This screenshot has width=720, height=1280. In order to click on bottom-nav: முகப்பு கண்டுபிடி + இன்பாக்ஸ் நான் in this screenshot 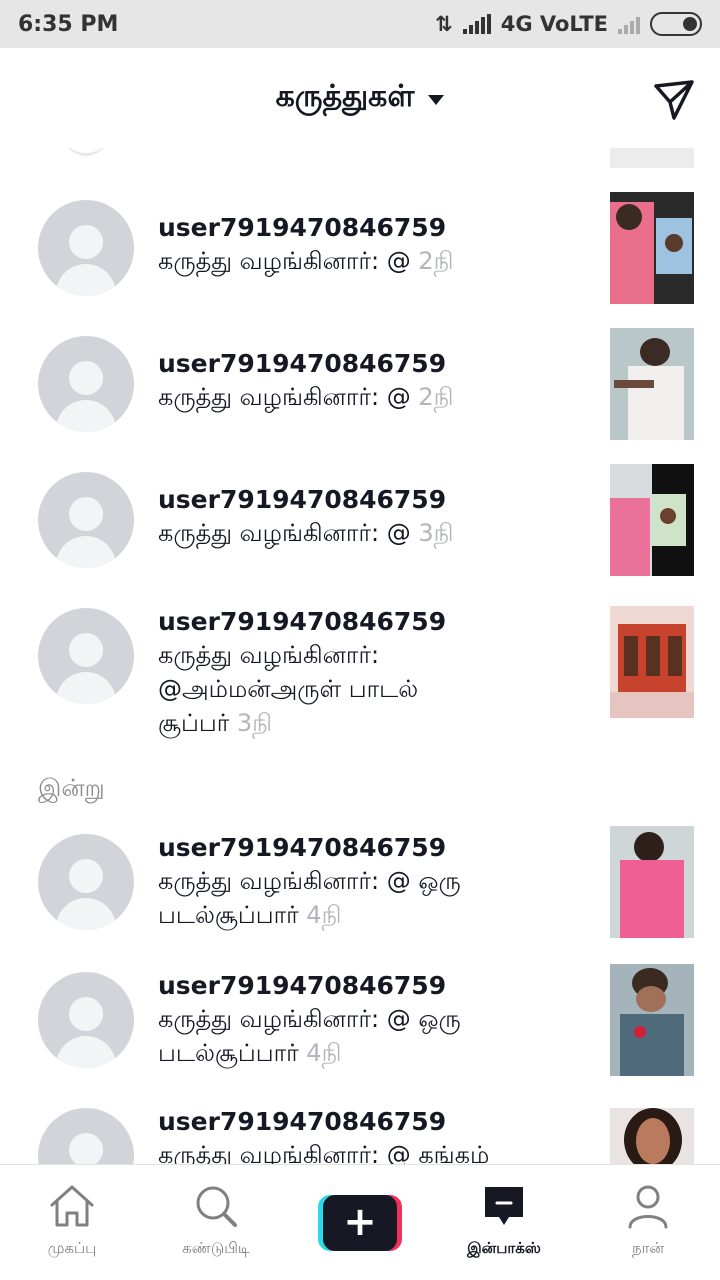, I will do `click(360, 1222)`.